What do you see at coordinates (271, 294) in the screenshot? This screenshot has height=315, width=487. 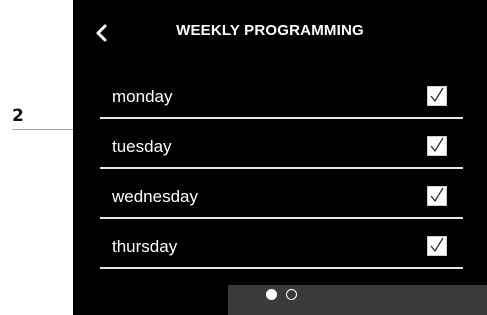 I see `pager-dot-active` at bounding box center [271, 294].